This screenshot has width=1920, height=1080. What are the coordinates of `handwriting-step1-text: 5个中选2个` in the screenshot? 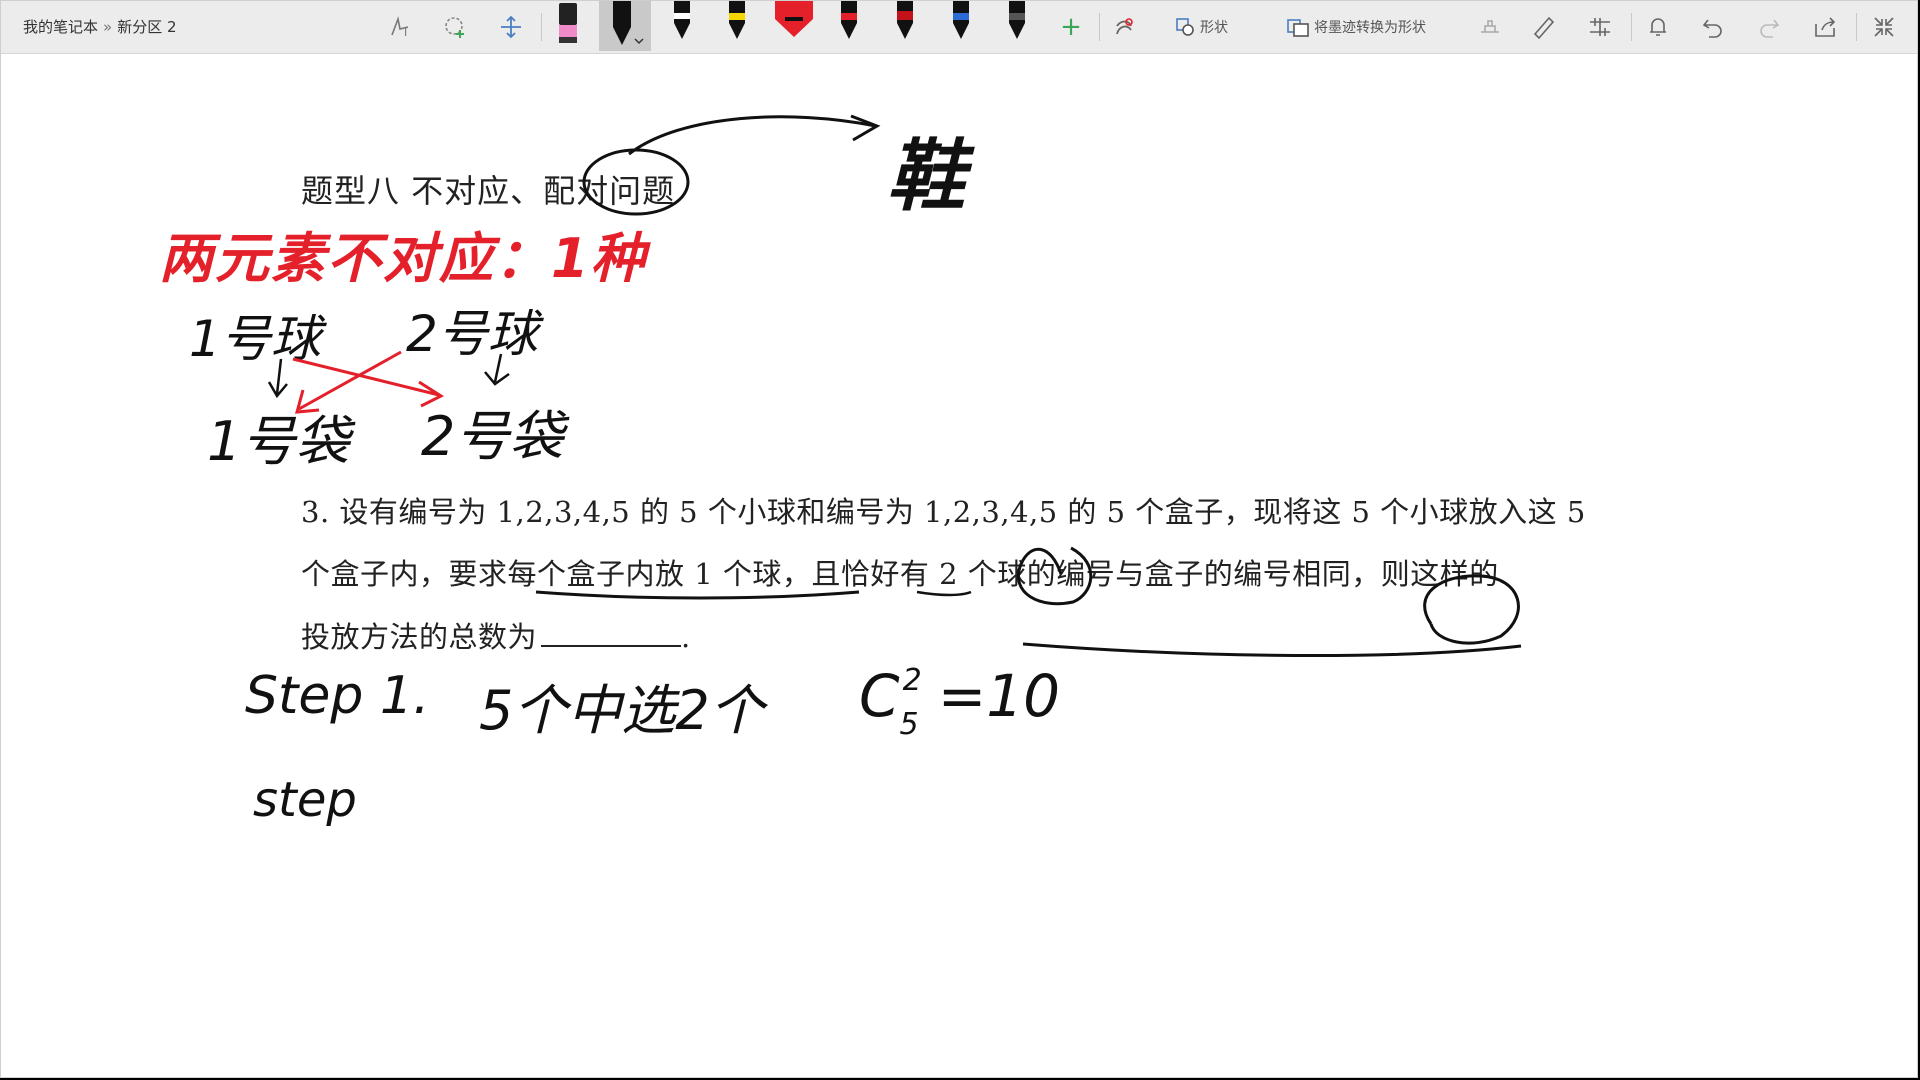 It's located at (621, 710).